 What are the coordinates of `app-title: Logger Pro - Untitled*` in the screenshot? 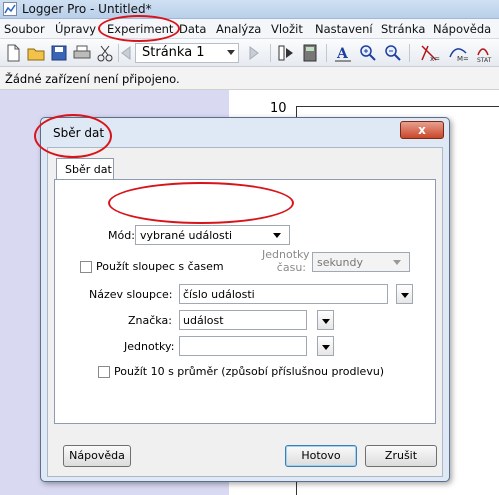 It's located at (87, 9).